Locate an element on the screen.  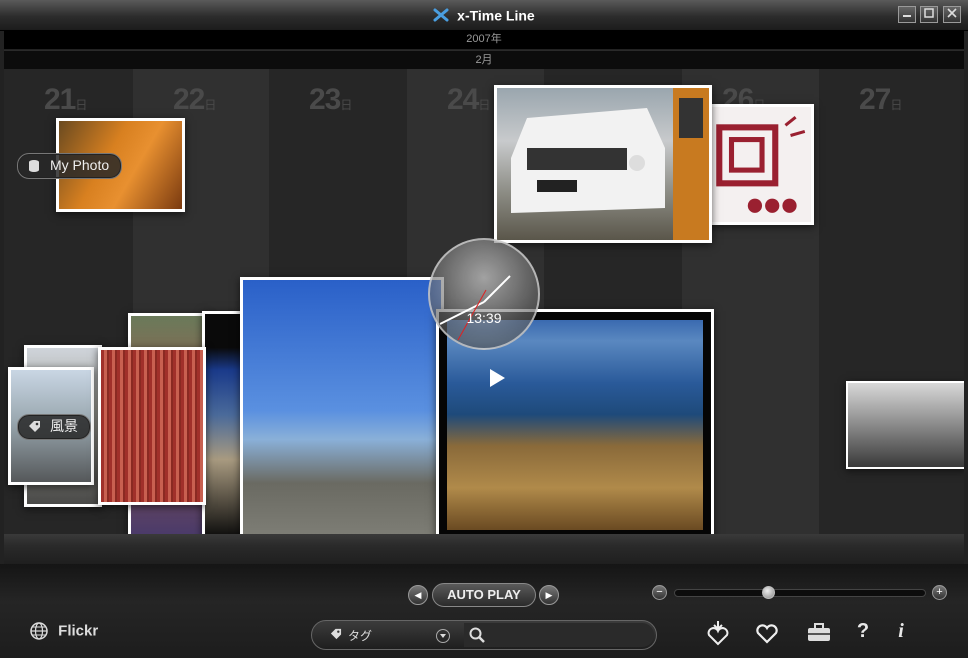
minimize-button is located at coordinates (907, 14).